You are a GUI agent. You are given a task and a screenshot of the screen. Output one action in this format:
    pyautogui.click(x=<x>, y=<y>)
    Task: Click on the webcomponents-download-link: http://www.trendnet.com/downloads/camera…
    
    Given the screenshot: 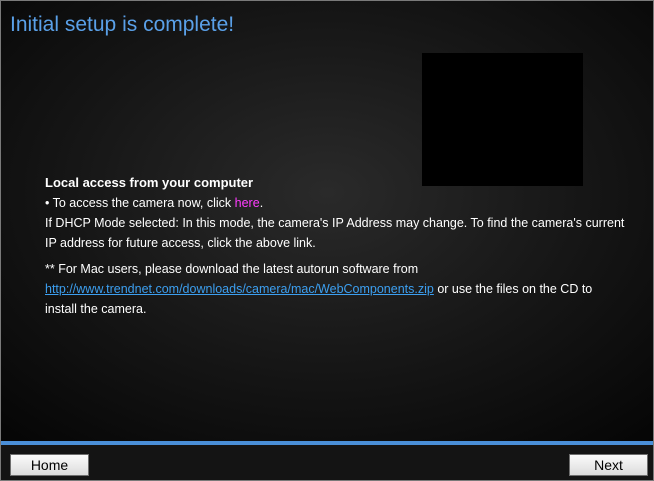 What is the action you would take?
    pyautogui.click(x=239, y=289)
    